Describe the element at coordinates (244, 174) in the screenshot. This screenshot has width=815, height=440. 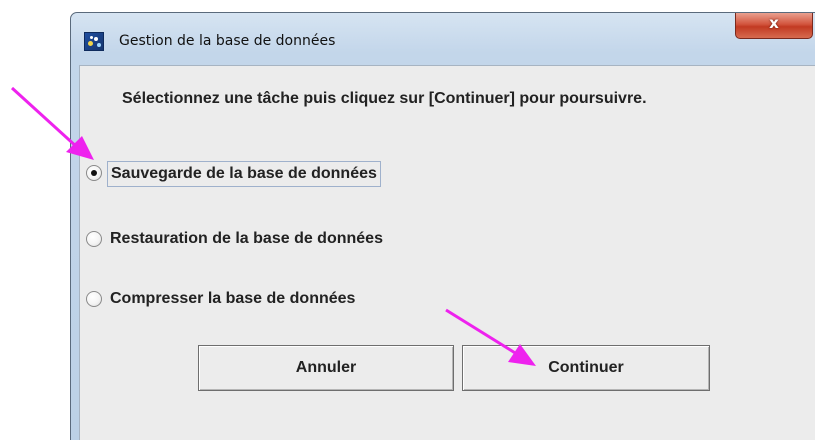
I see `option-backup-label: Sauvegarde de la base de données` at that location.